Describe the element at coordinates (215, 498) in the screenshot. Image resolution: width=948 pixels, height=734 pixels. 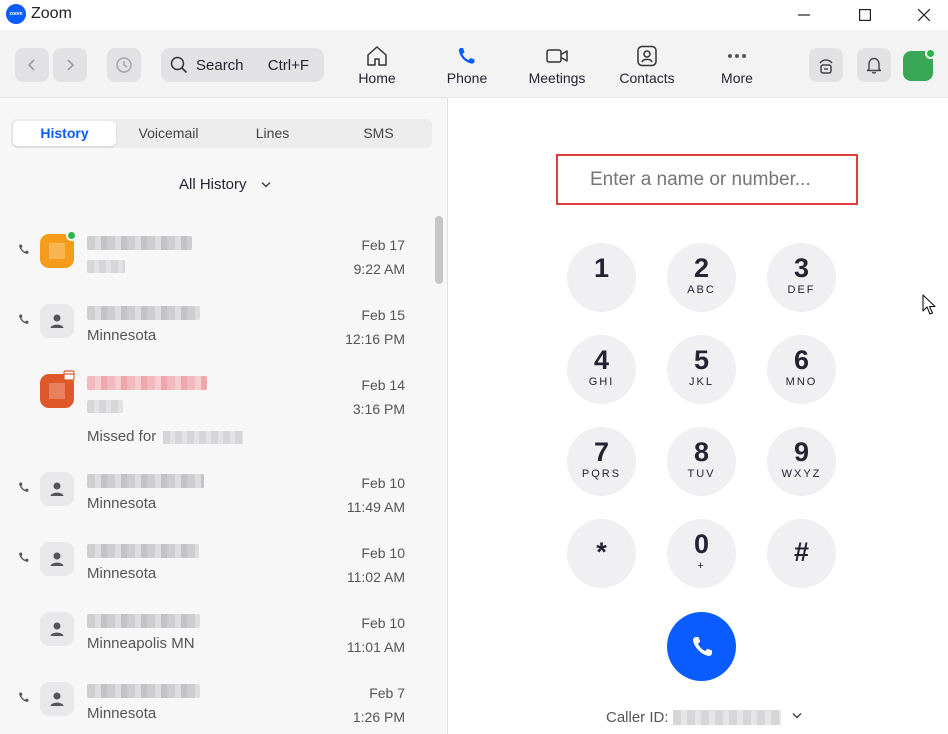
I see `history-row: Minnesota Feb 10 11:49 AM` at that location.